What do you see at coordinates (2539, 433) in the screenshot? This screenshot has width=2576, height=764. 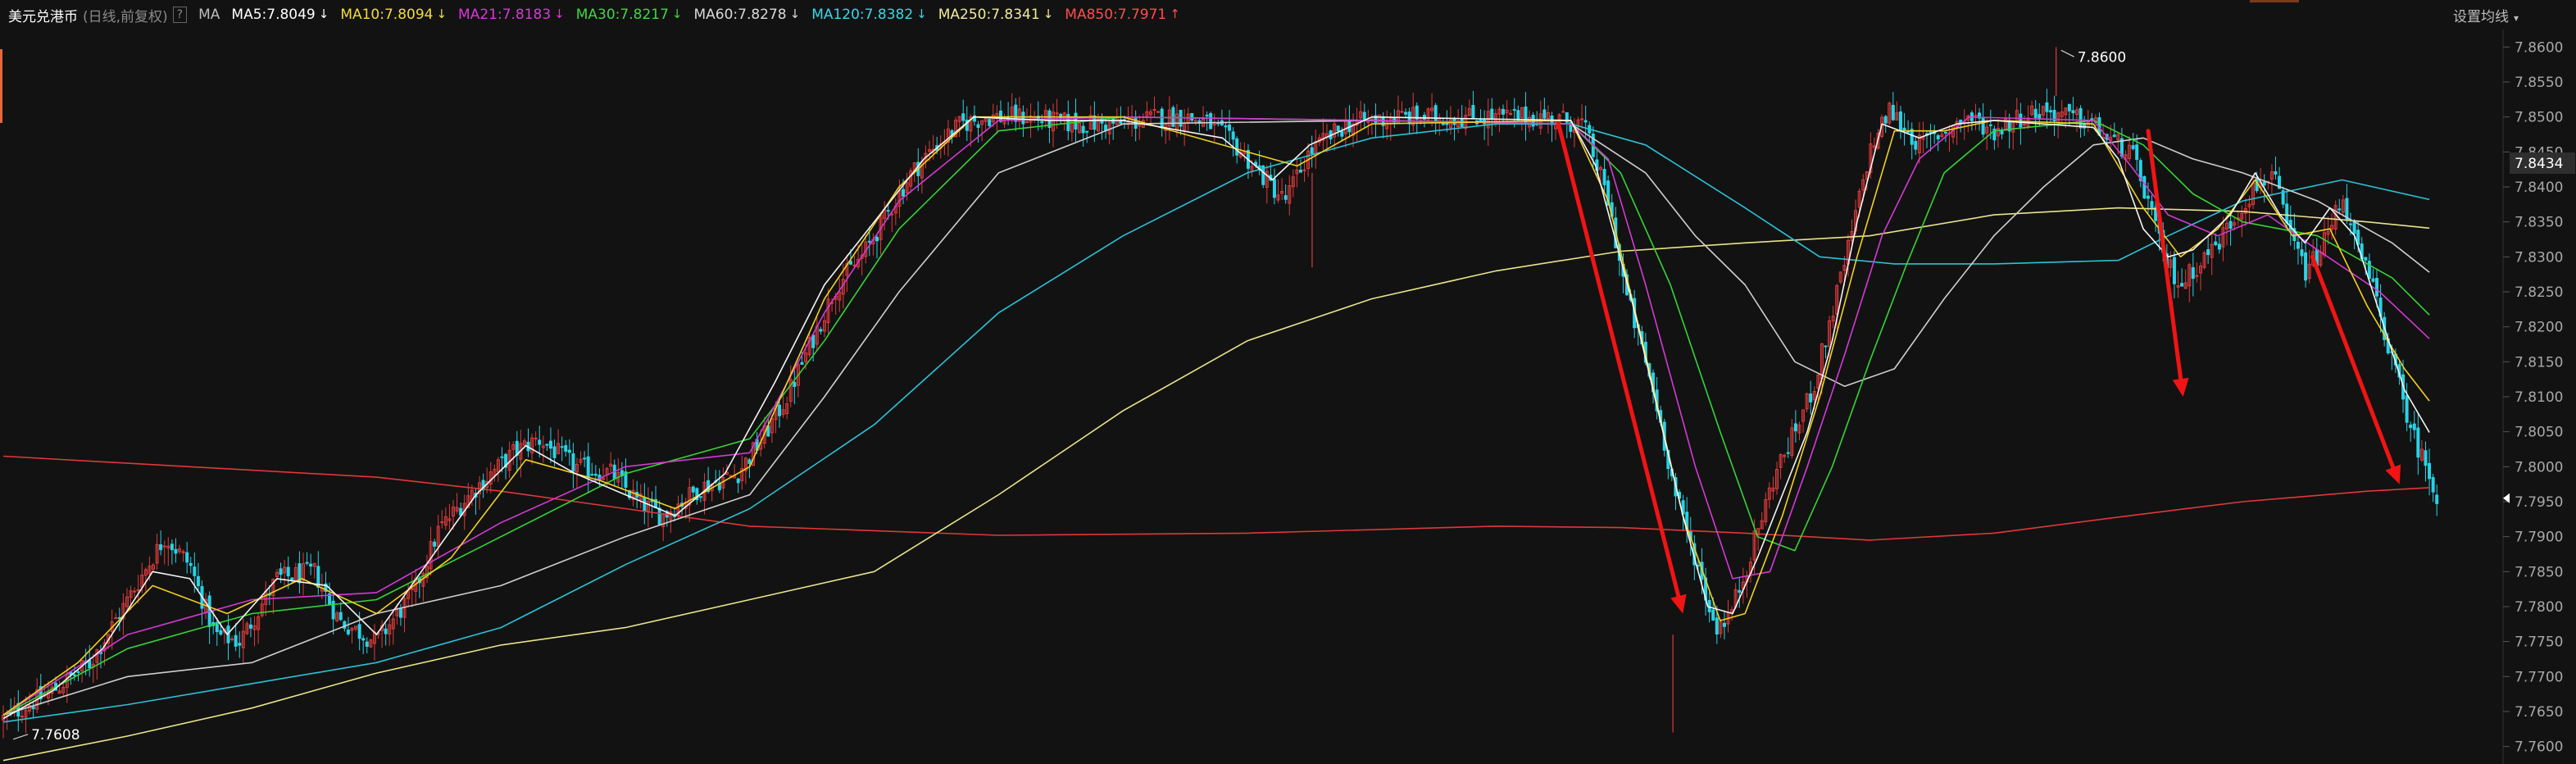 I see `y-tick-label: 7.8050` at bounding box center [2539, 433].